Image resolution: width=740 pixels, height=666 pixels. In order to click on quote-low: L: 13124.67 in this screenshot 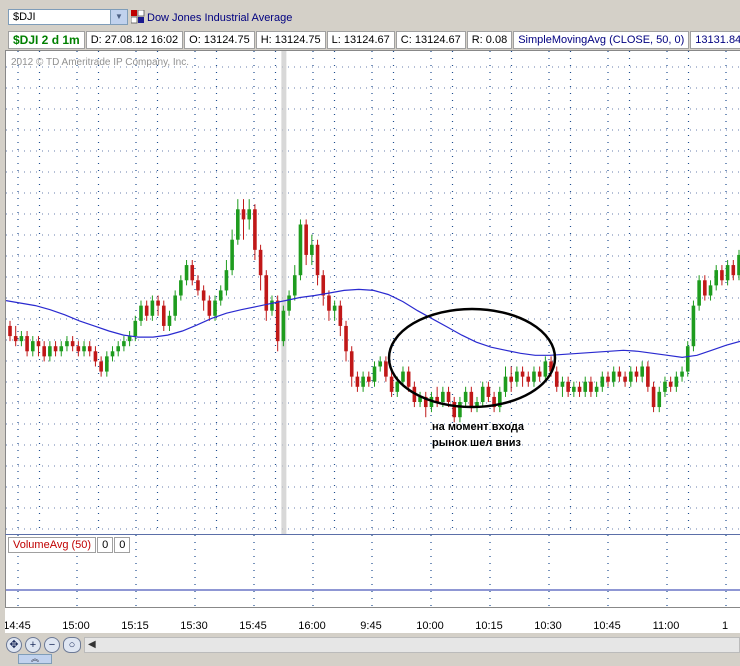, I will do `click(360, 40)`.